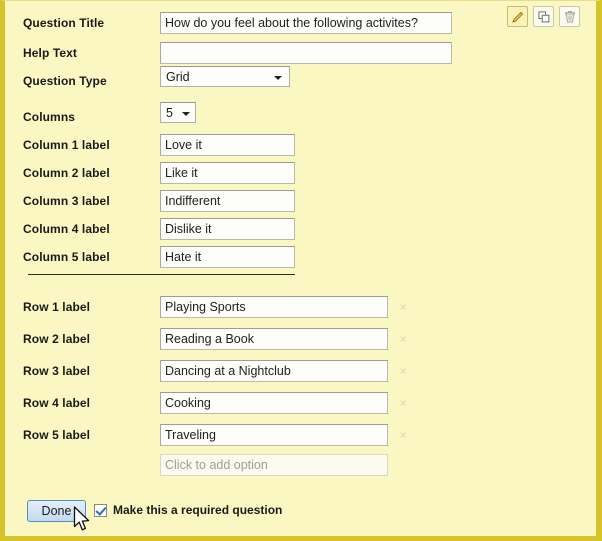 This screenshot has width=602, height=541. What do you see at coordinates (66, 145) in the screenshot?
I see `column-1-label: Column 1 label` at bounding box center [66, 145].